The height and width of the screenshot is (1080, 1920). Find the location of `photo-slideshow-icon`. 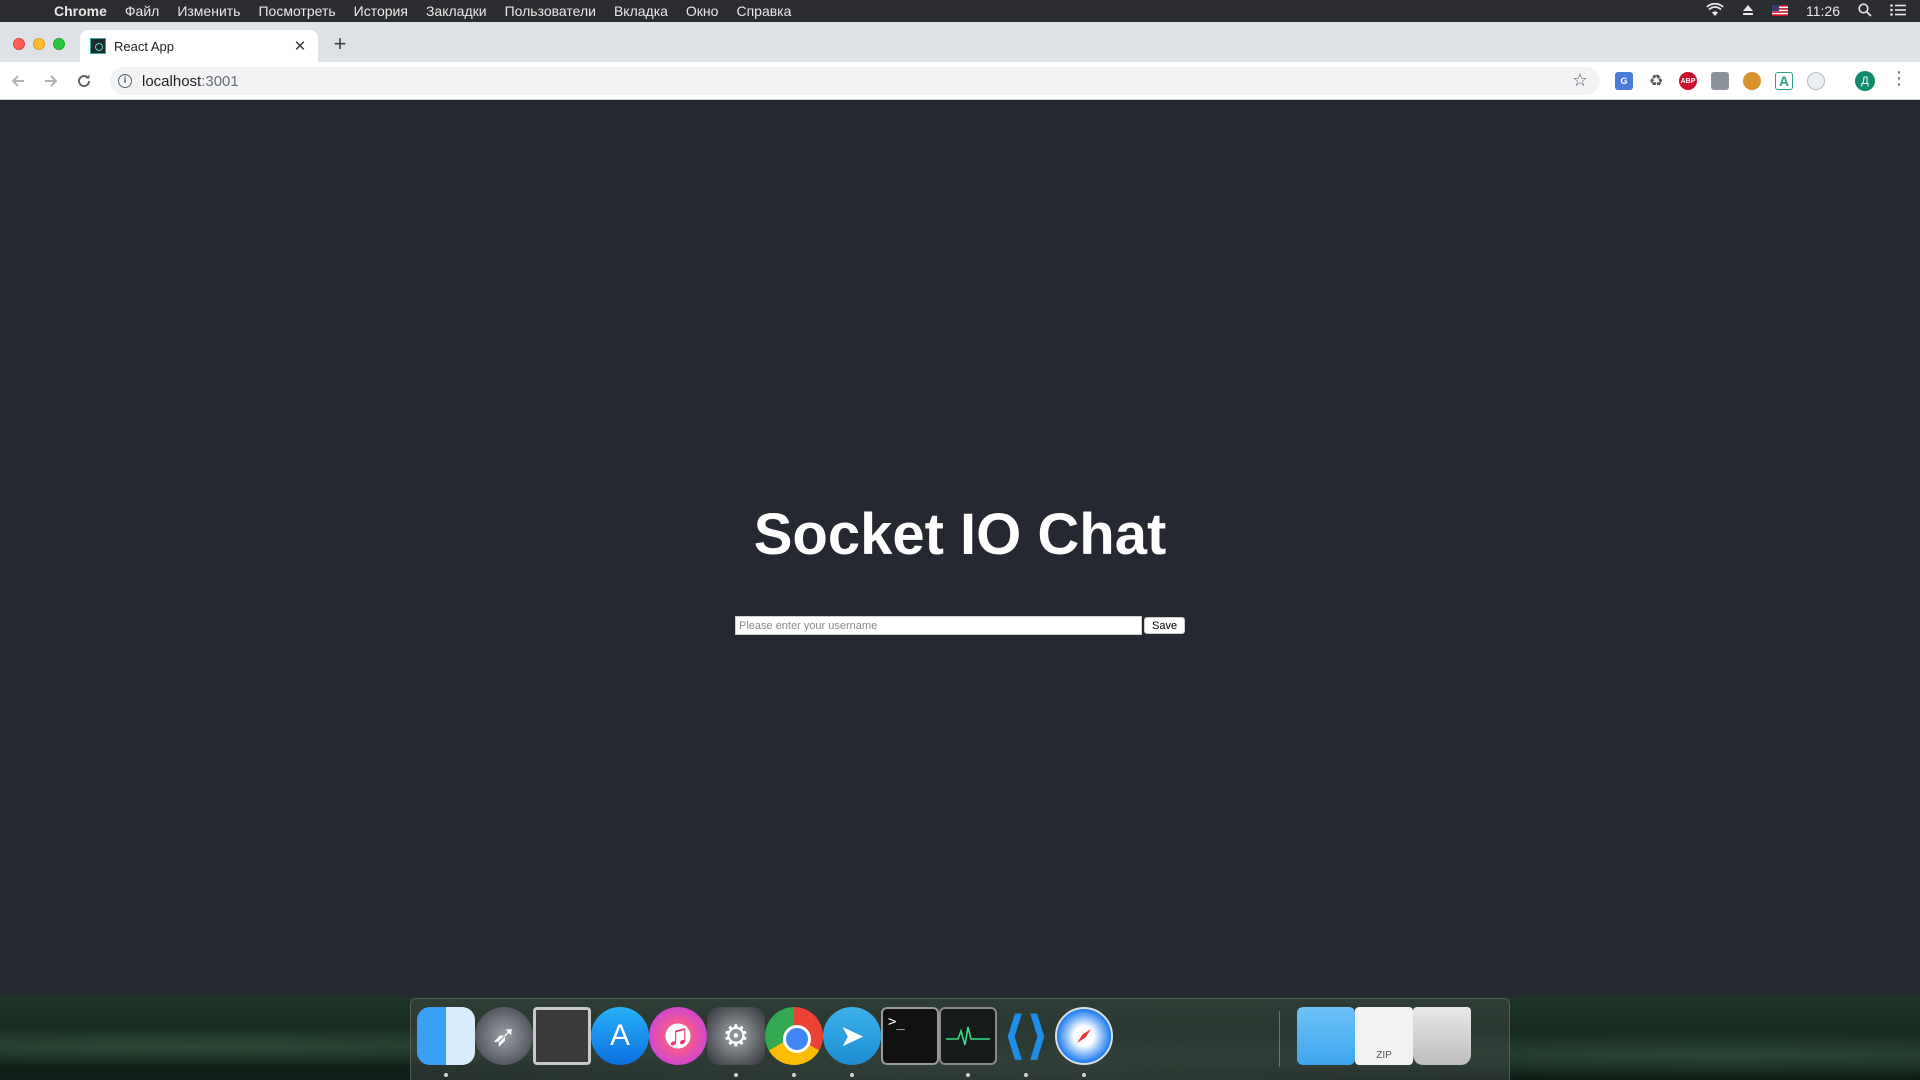

photo-slideshow-icon is located at coordinates (562, 1036).